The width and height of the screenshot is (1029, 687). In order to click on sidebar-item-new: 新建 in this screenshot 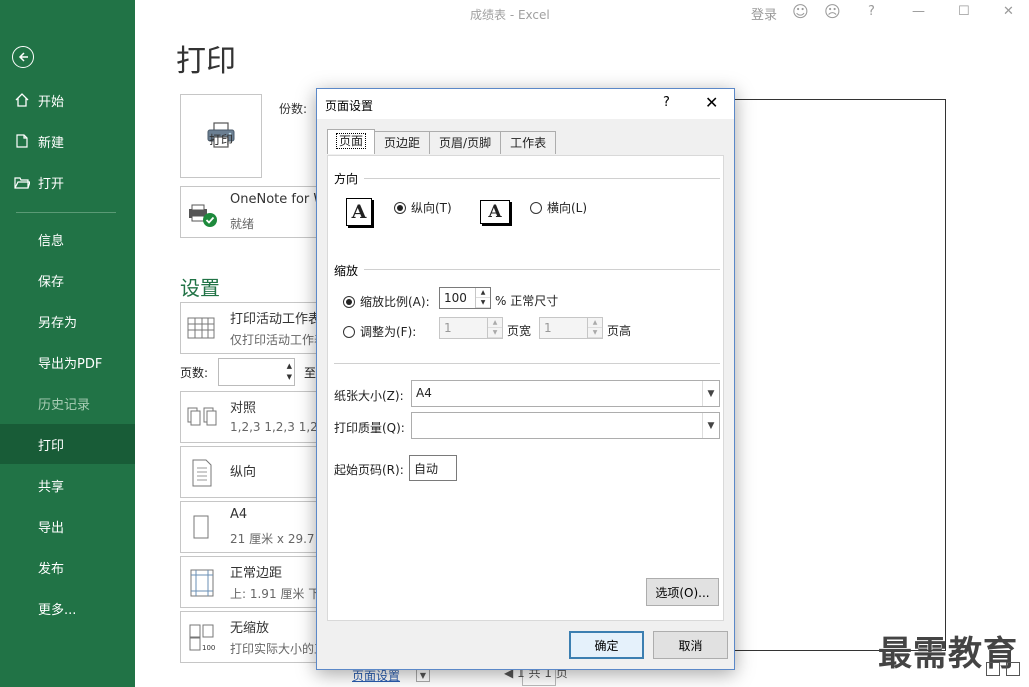, I will do `click(67, 141)`.